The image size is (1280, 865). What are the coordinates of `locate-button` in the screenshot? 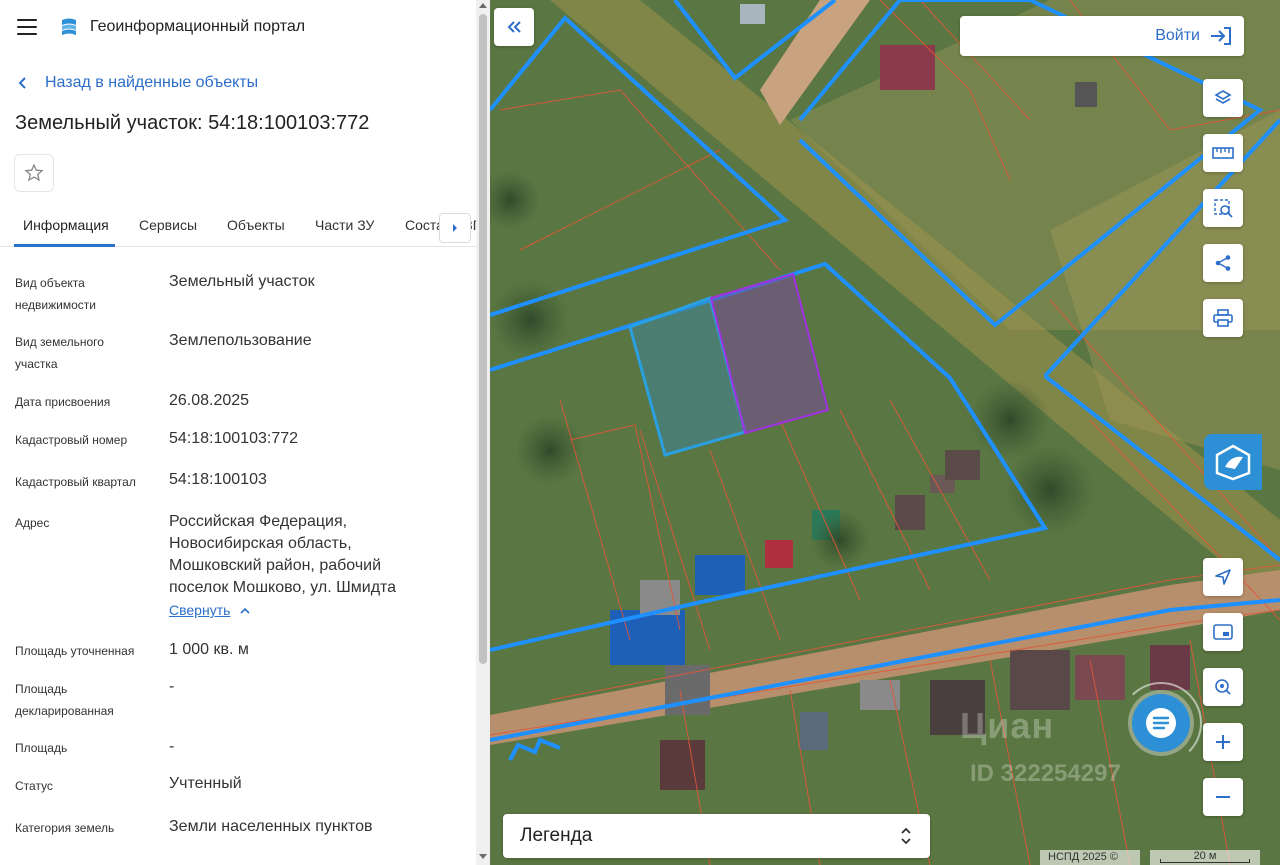 It's located at (1223, 577).